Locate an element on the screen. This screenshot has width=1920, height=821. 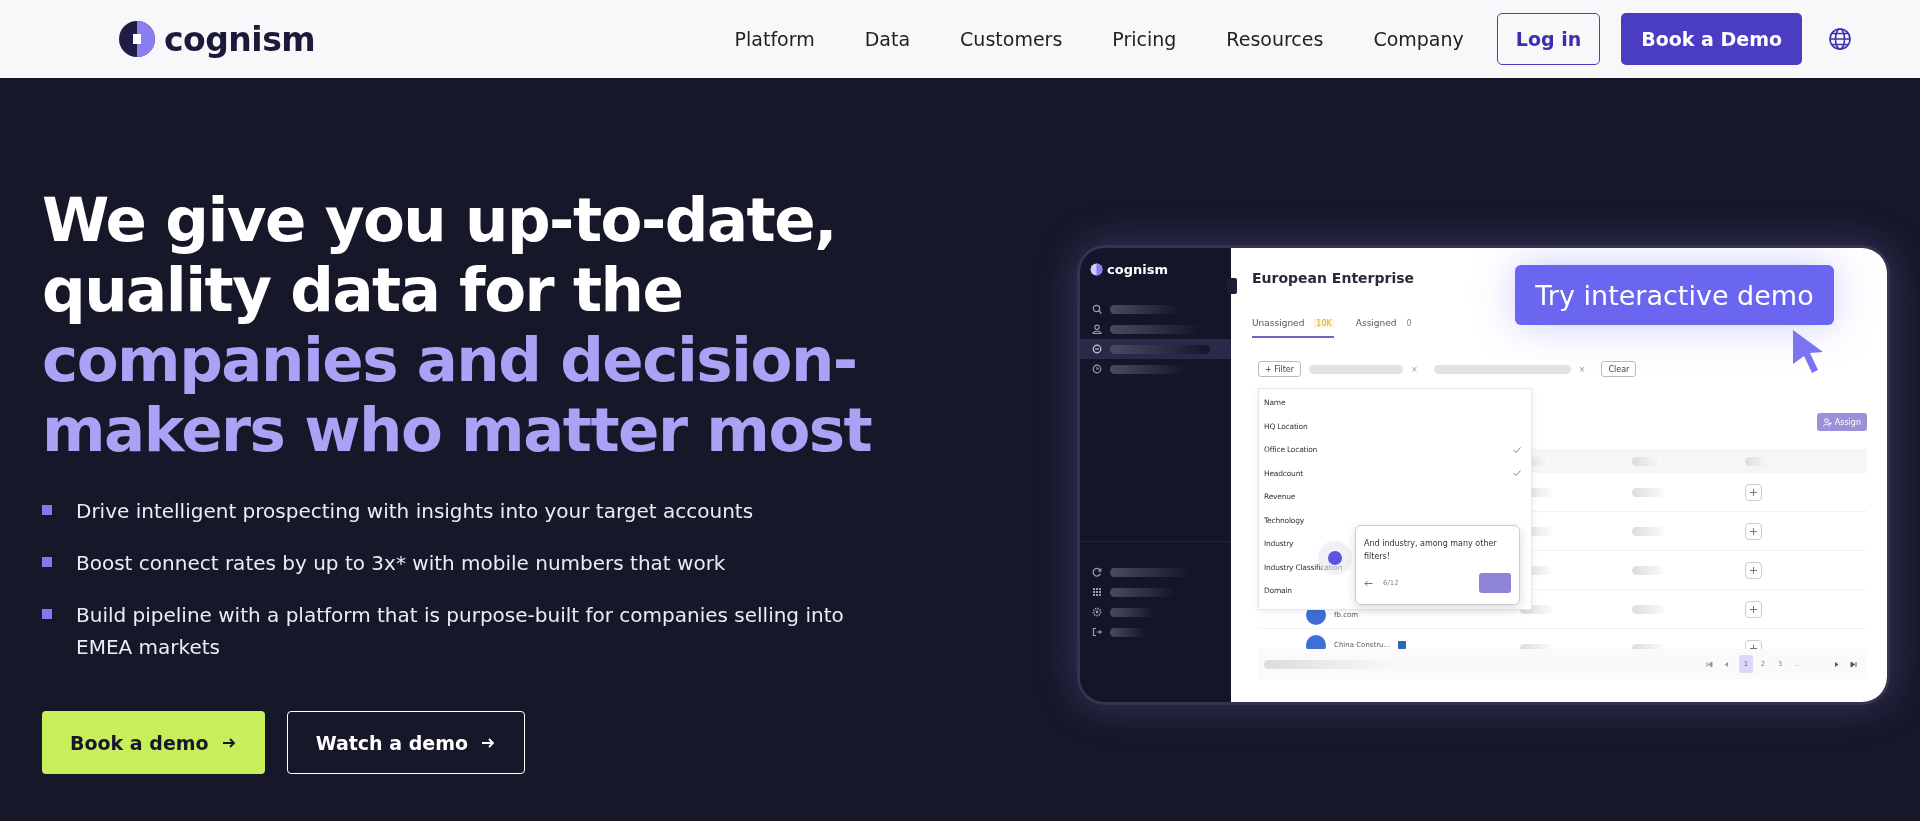
bullet-text: Boost connect rates by up to 3x* with mobile numbers that work is located at coordinates (401, 563).